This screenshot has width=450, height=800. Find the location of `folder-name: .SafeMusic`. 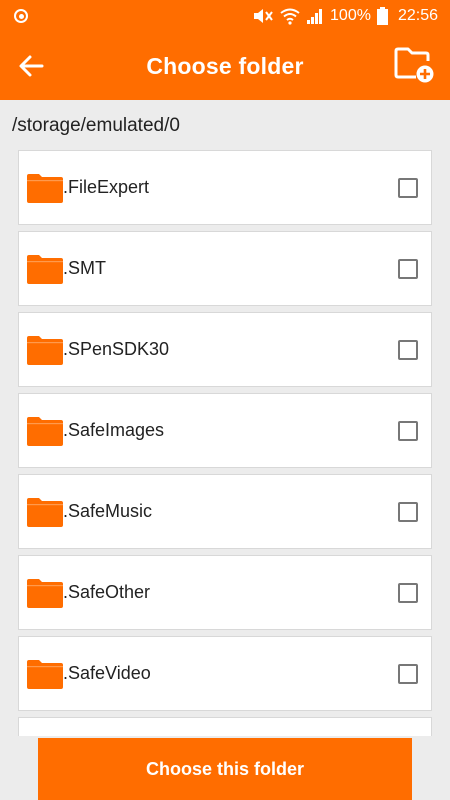

folder-name: .SafeMusic is located at coordinates (108, 511).